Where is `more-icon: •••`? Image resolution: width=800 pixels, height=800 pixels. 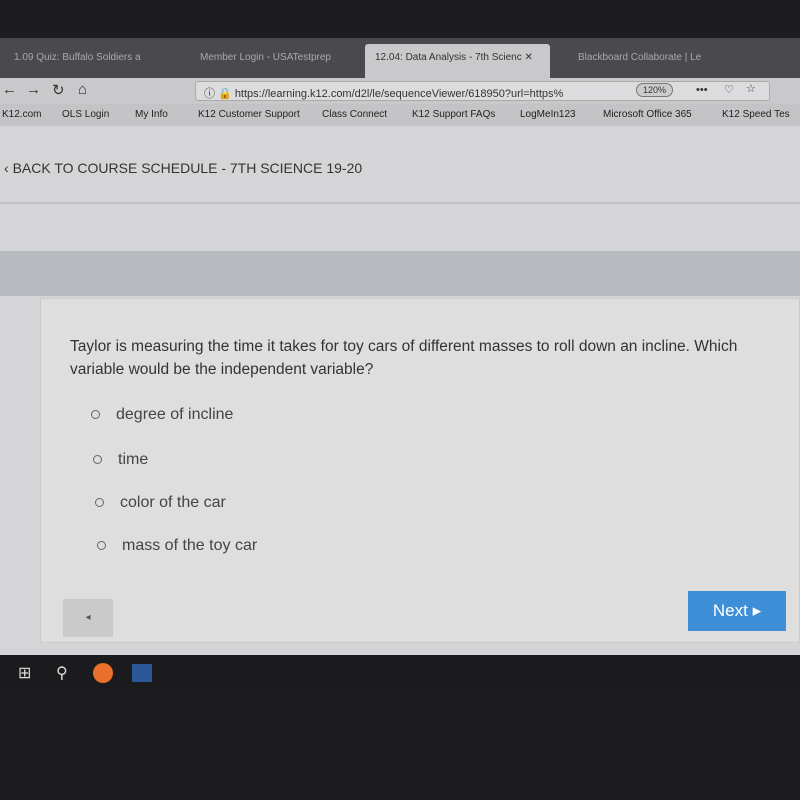 more-icon: ••• is located at coordinates (702, 90).